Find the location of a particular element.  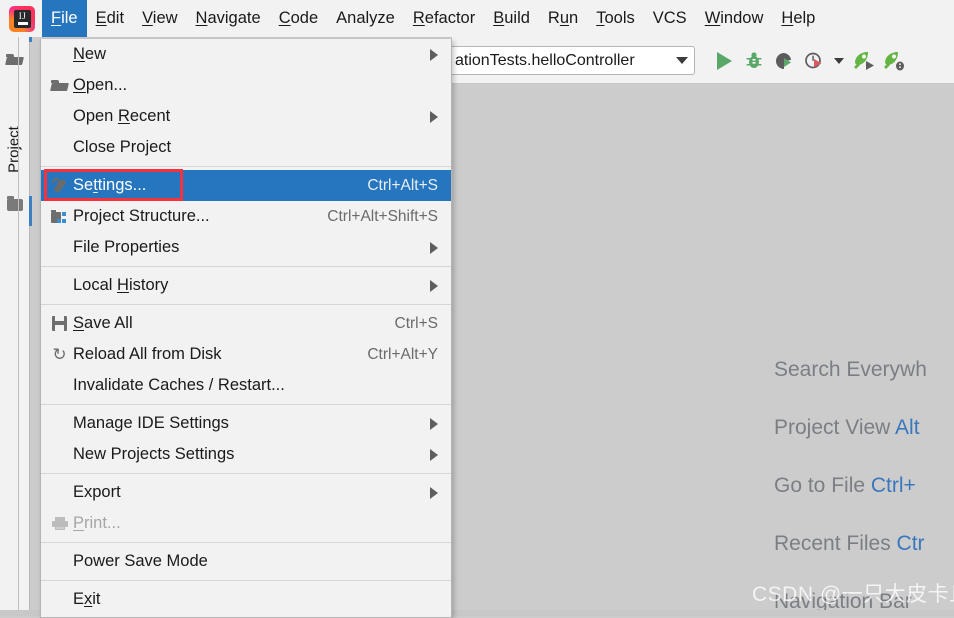

menubar-item-label: Edit is located at coordinates (110, 18).